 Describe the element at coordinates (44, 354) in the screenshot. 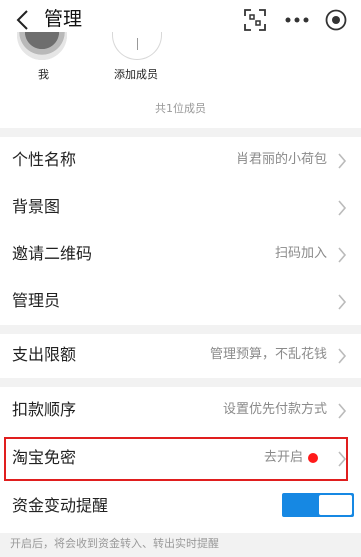

I see `row-label: 支出限额` at that location.